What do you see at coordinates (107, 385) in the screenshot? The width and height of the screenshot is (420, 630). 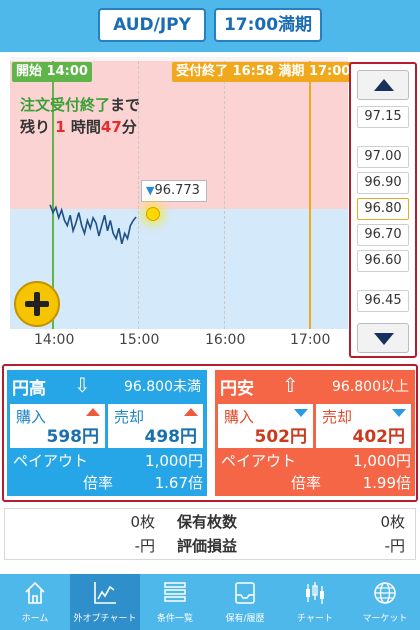 I see `yen-up-header: 円高 ⇩ 96.800未満` at bounding box center [107, 385].